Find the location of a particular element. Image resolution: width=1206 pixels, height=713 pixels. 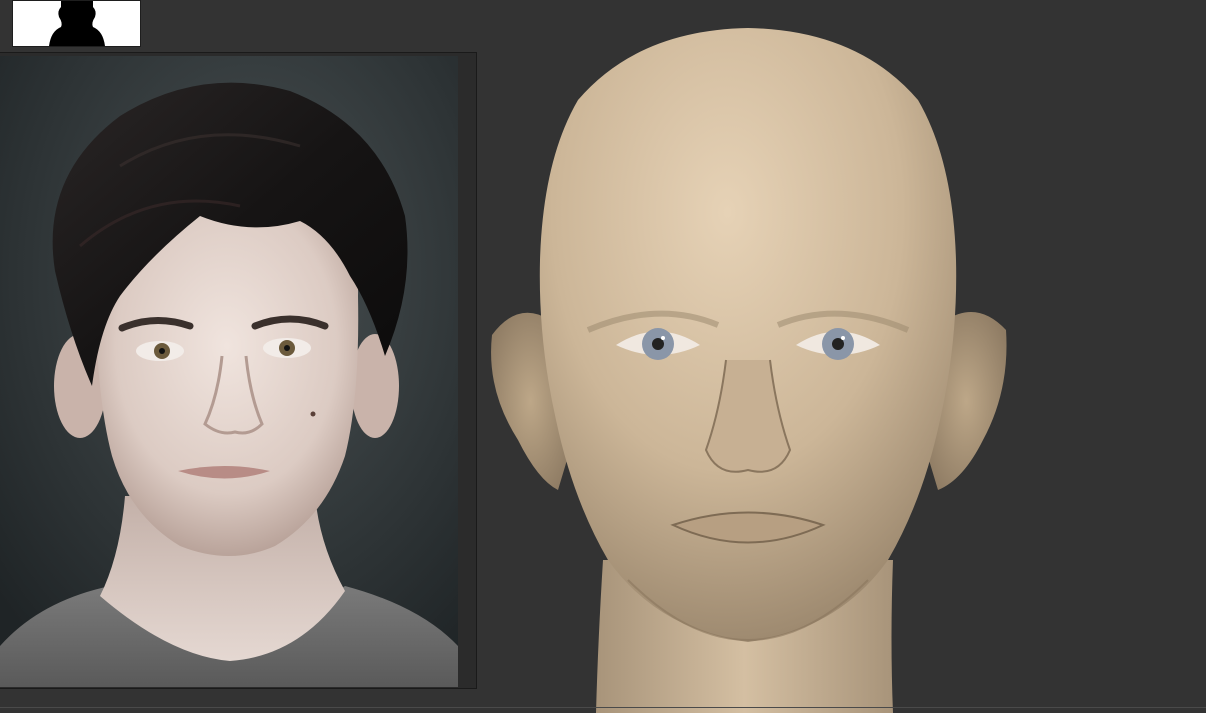

navigator-thumbnail is located at coordinates (76, 23).